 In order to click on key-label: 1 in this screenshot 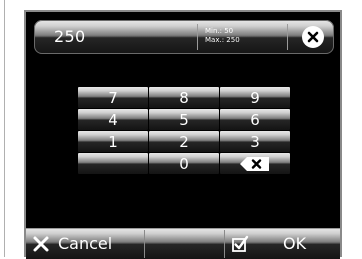, I will do `click(113, 141)`.